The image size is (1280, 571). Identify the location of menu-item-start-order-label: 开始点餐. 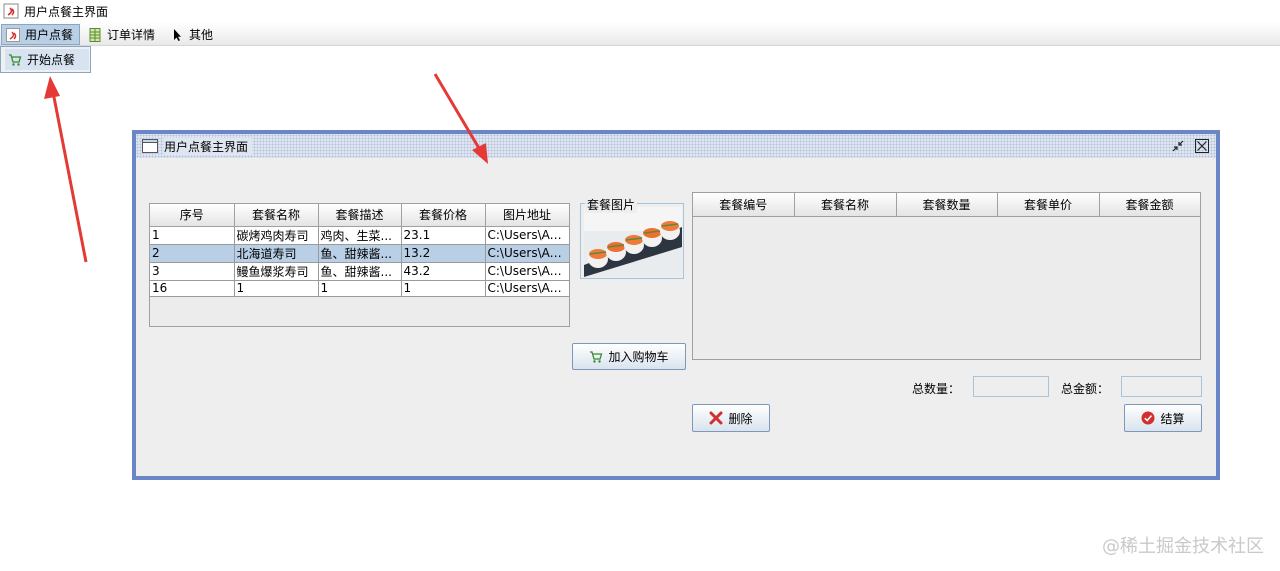
(51, 60).